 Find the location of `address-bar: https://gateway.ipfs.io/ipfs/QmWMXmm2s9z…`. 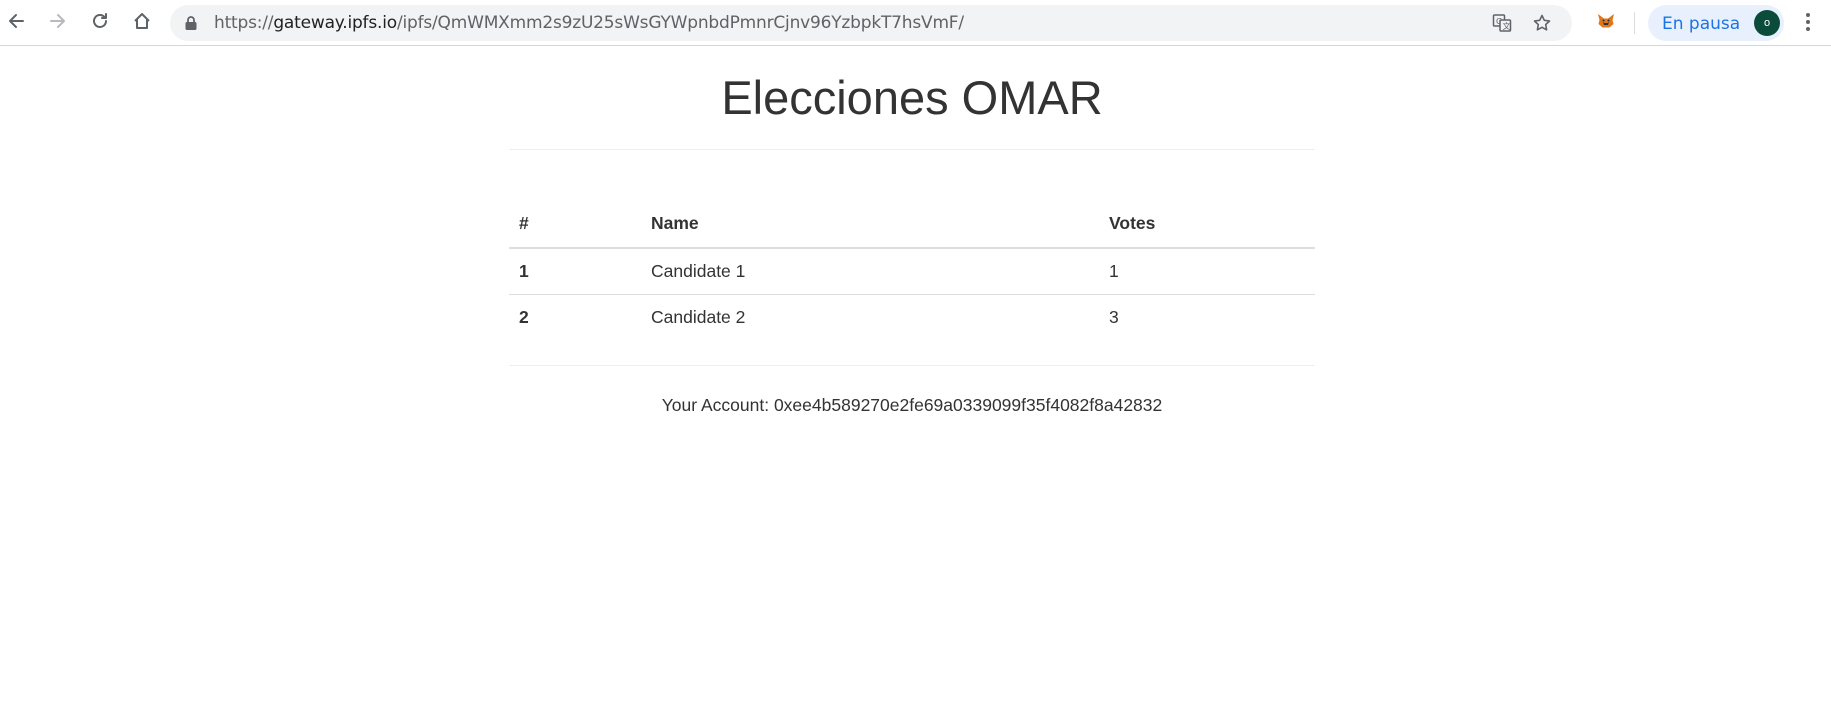

address-bar: https://gateway.ipfs.io/ipfs/QmWMXmm2s9z… is located at coordinates (871, 23).